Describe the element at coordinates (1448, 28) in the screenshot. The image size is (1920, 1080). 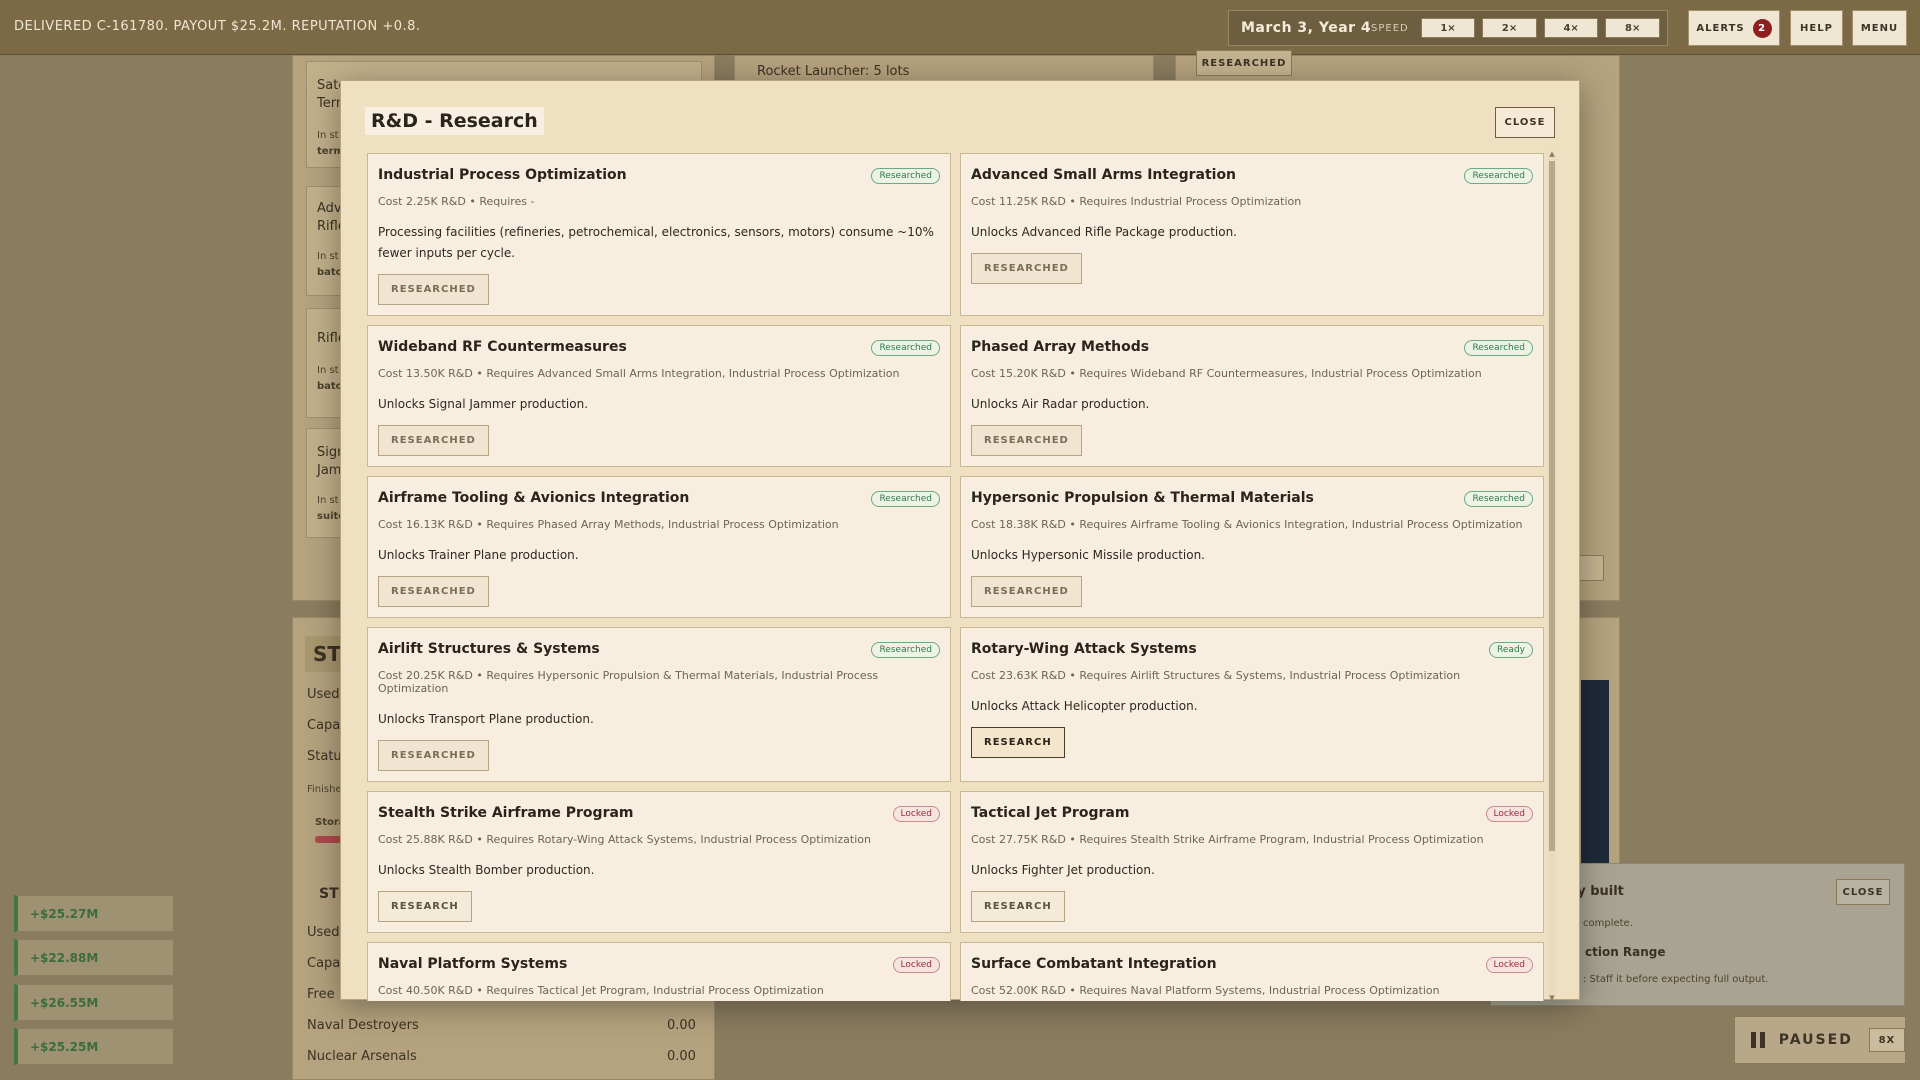
I see `speed-1x-button: 1×` at that location.